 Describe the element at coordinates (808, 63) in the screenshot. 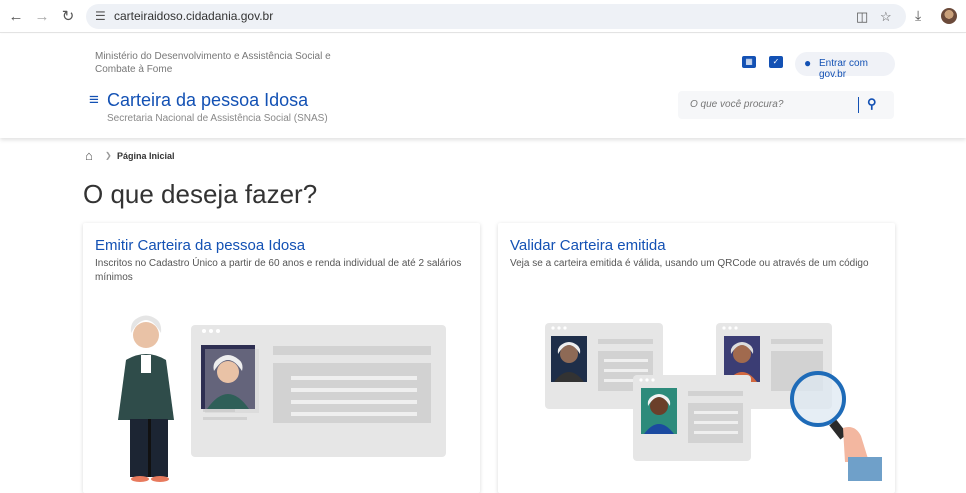

I see `user-icon: ●` at that location.